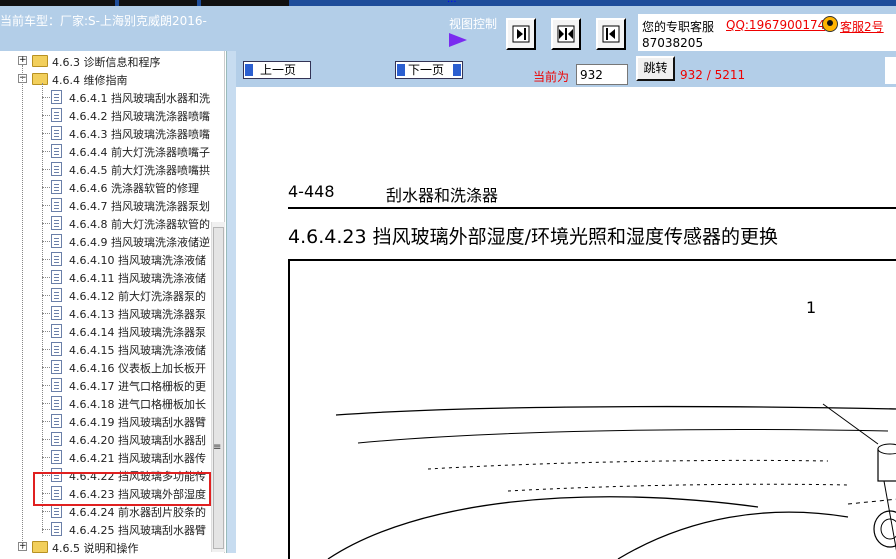 The image size is (896, 559). I want to click on tree-item-label: 4.6.4.1 挡风玻璃刮水器和洗, so click(139, 98).